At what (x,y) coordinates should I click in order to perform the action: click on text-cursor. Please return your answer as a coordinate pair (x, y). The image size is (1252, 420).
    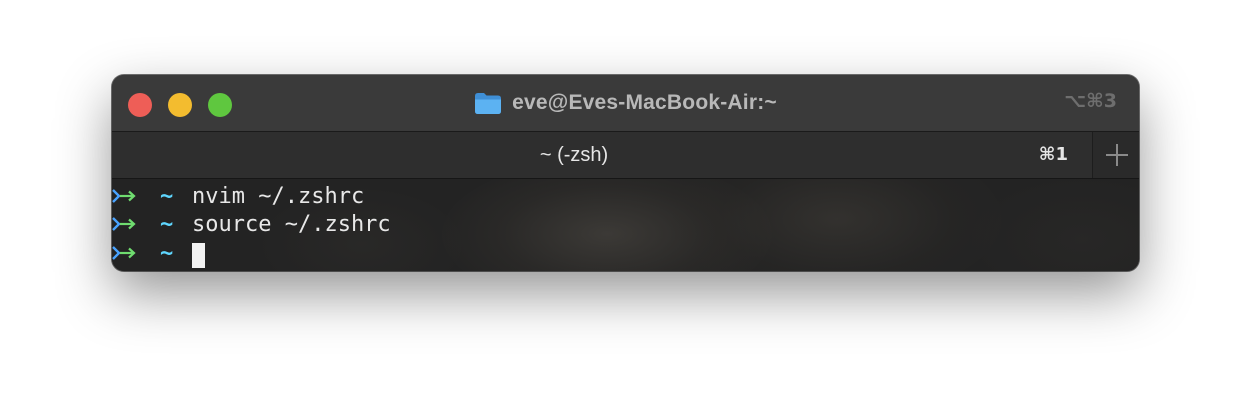
    Looking at the image, I should click on (198, 255).